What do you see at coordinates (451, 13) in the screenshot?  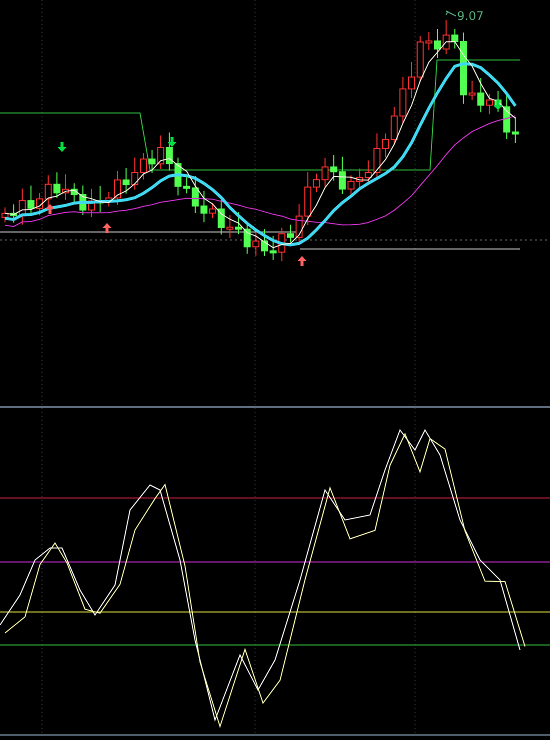 I see `pointer-line` at bounding box center [451, 13].